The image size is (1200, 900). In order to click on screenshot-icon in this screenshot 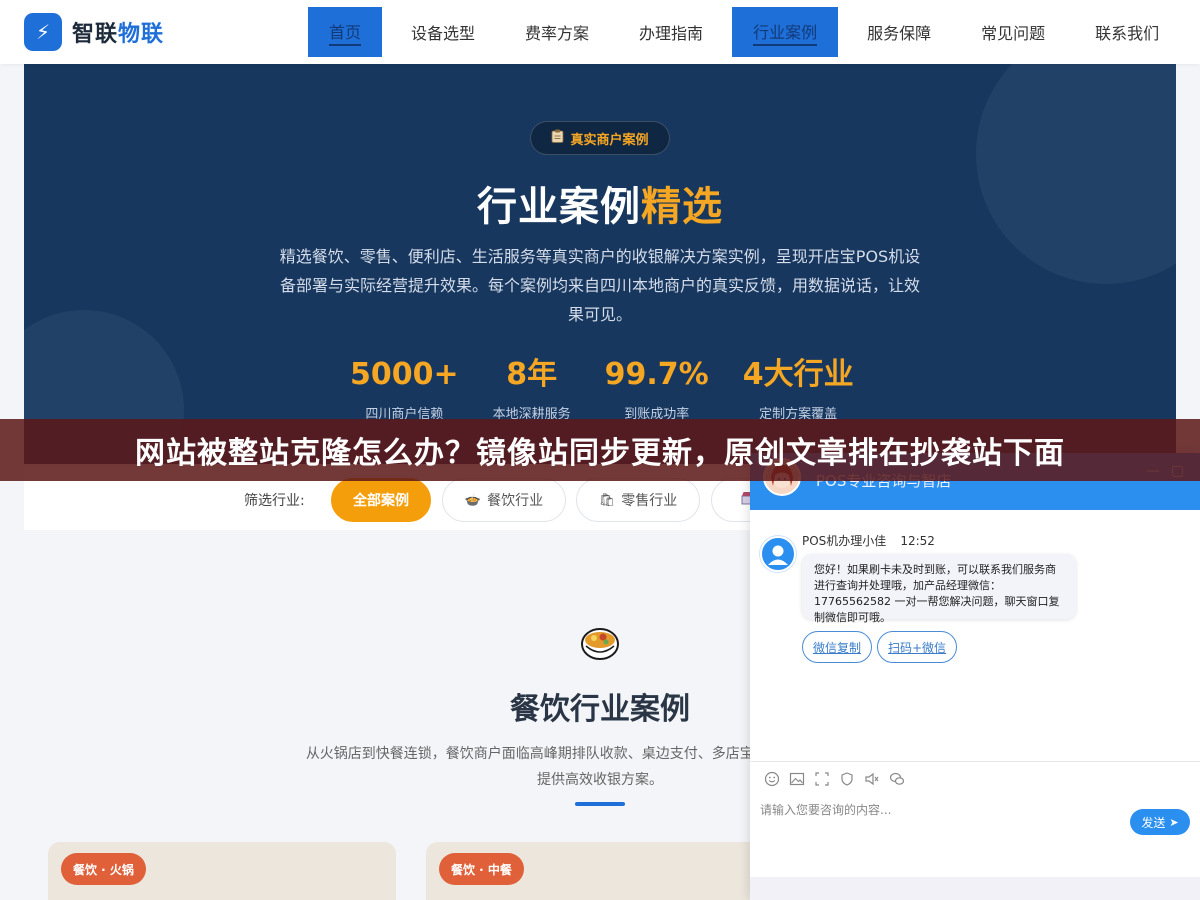, I will do `click(822, 779)`.